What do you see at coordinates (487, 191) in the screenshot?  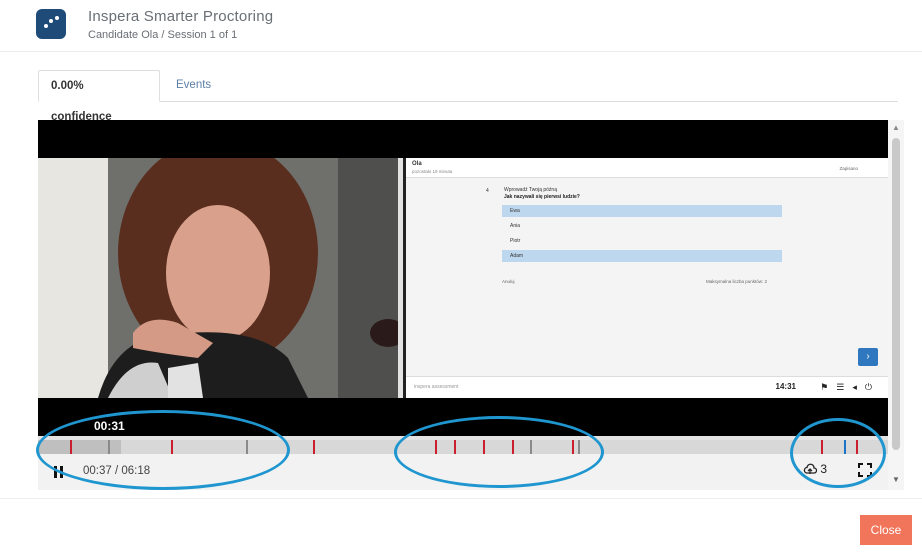 I see `question-number: 4` at bounding box center [487, 191].